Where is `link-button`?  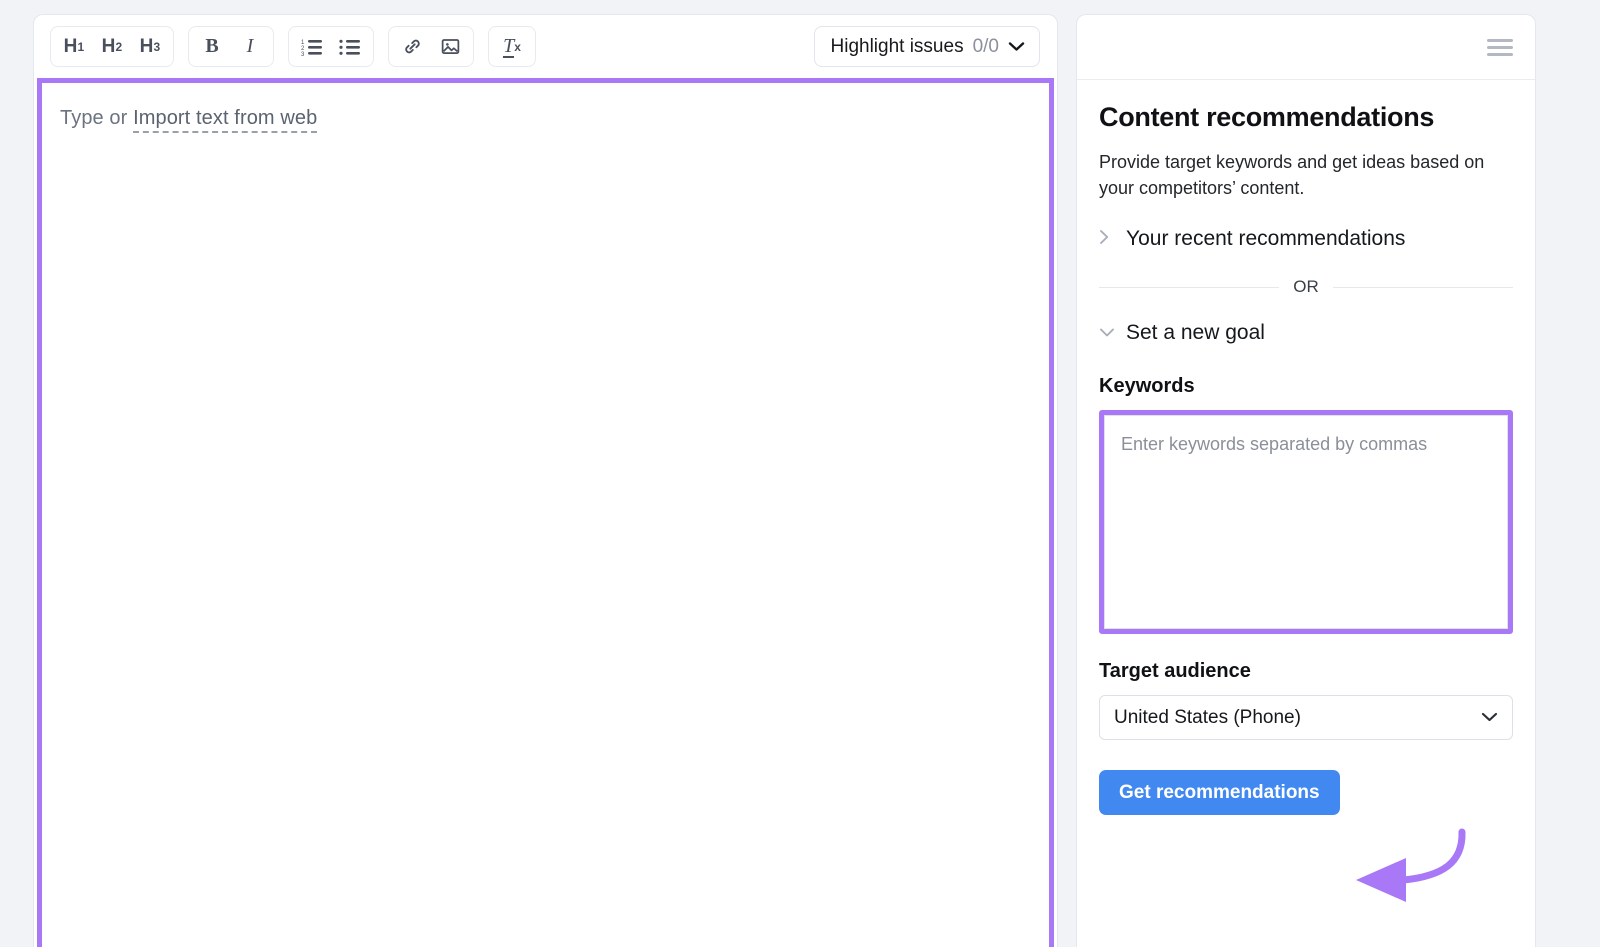
link-button is located at coordinates (412, 47).